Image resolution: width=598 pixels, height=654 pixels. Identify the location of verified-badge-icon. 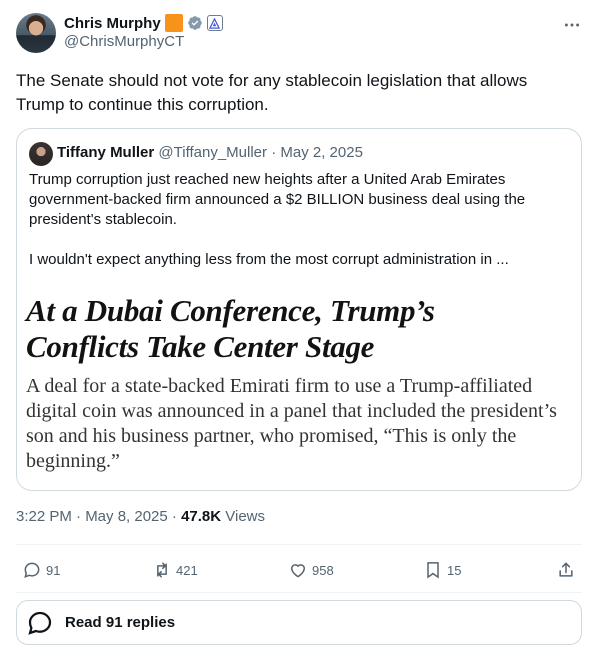
(195, 23).